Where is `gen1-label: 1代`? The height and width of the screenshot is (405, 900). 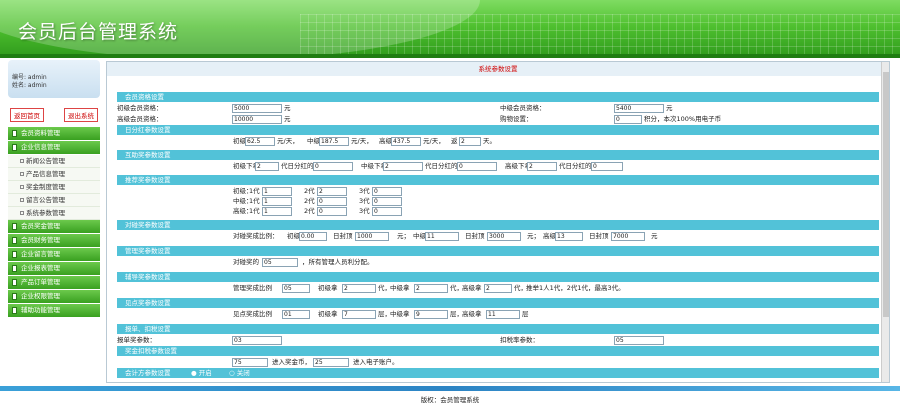 gen1-label: 1代 is located at coordinates (254, 211).